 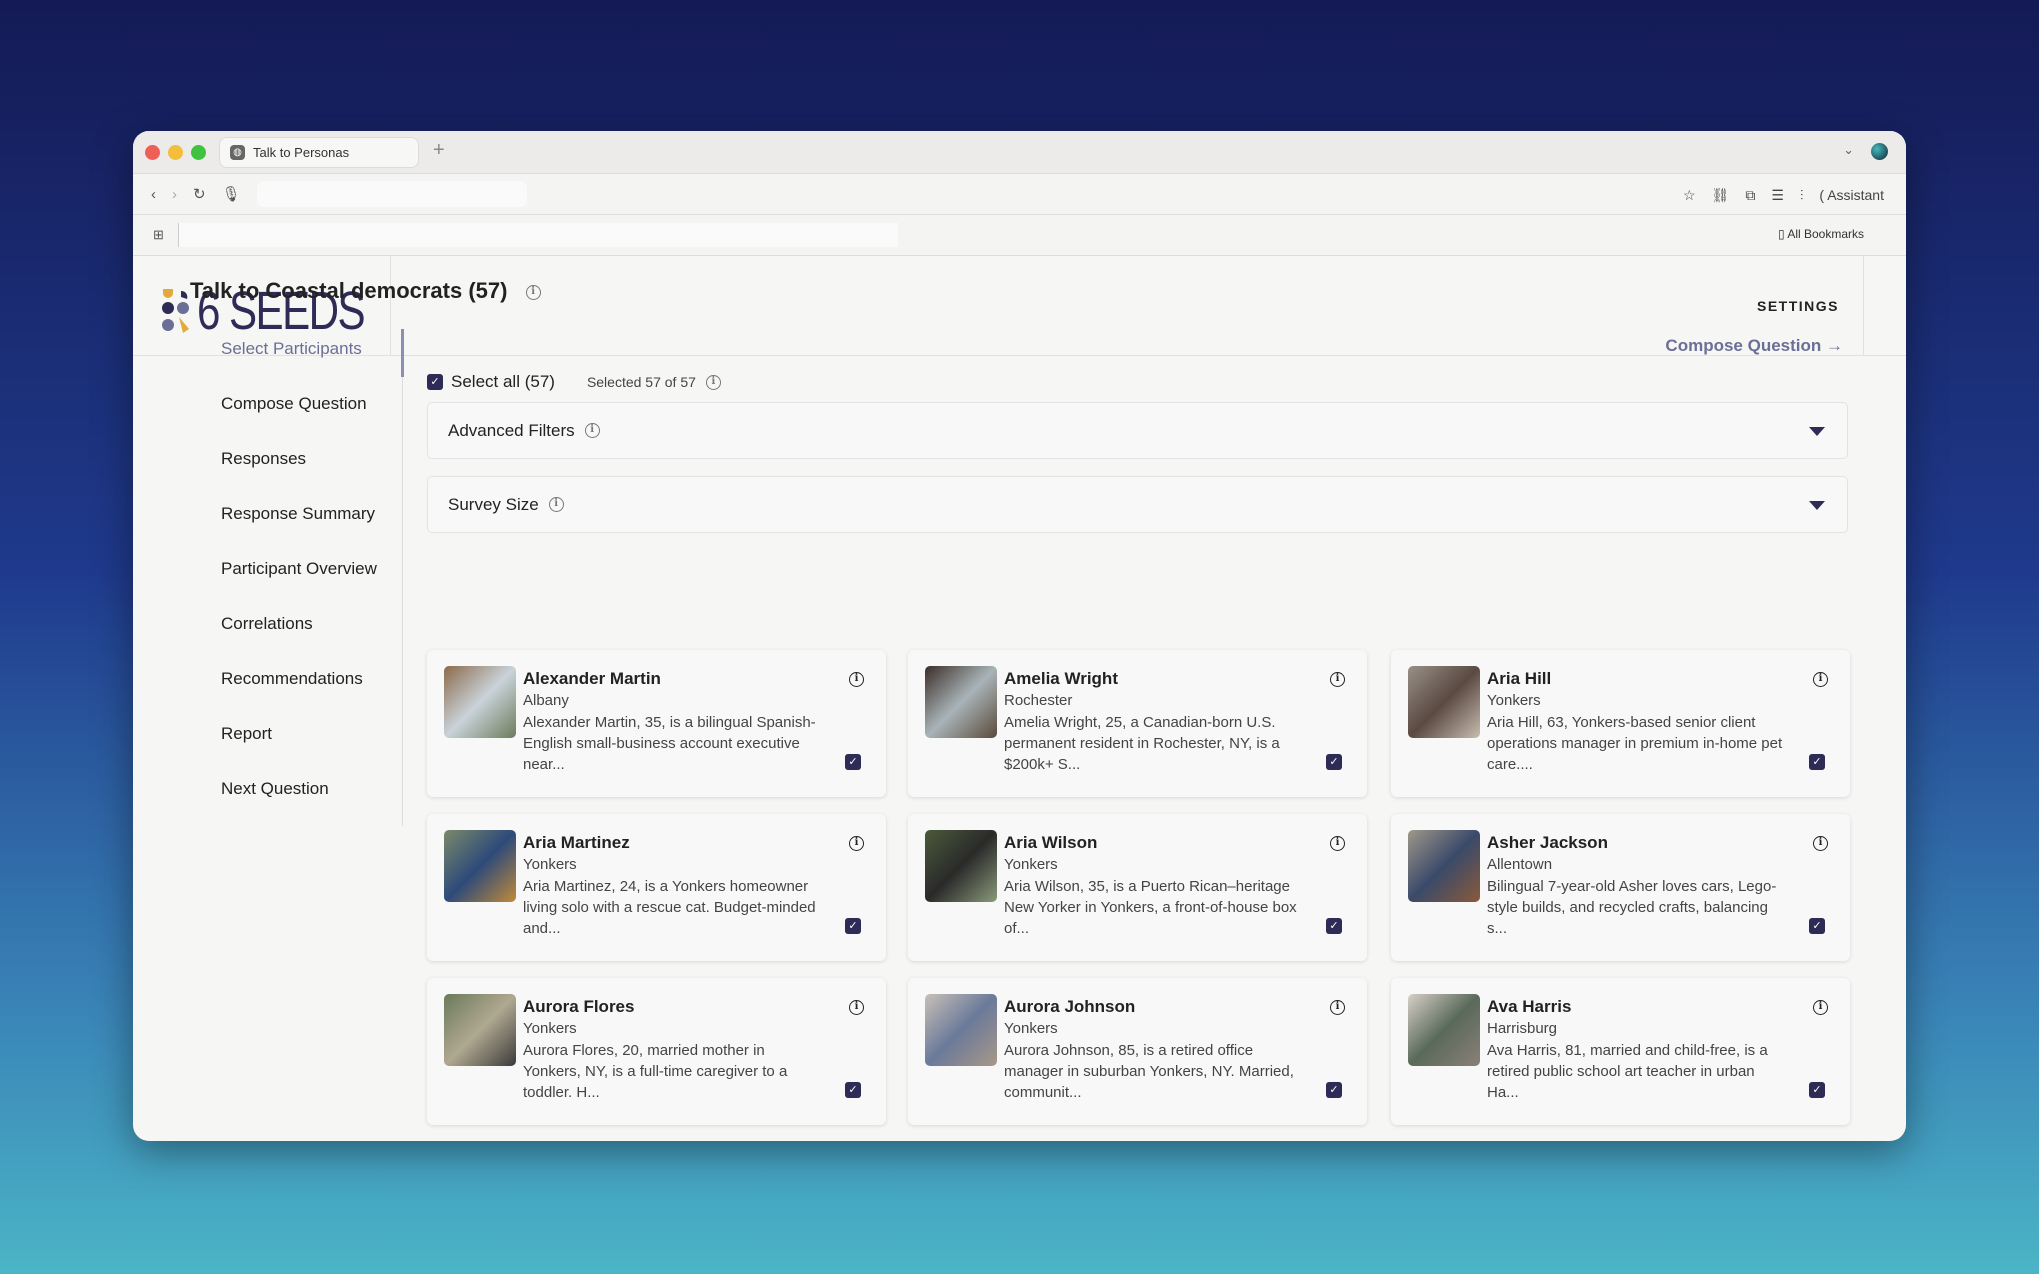 I want to click on address-bar, so click(x=391, y=194).